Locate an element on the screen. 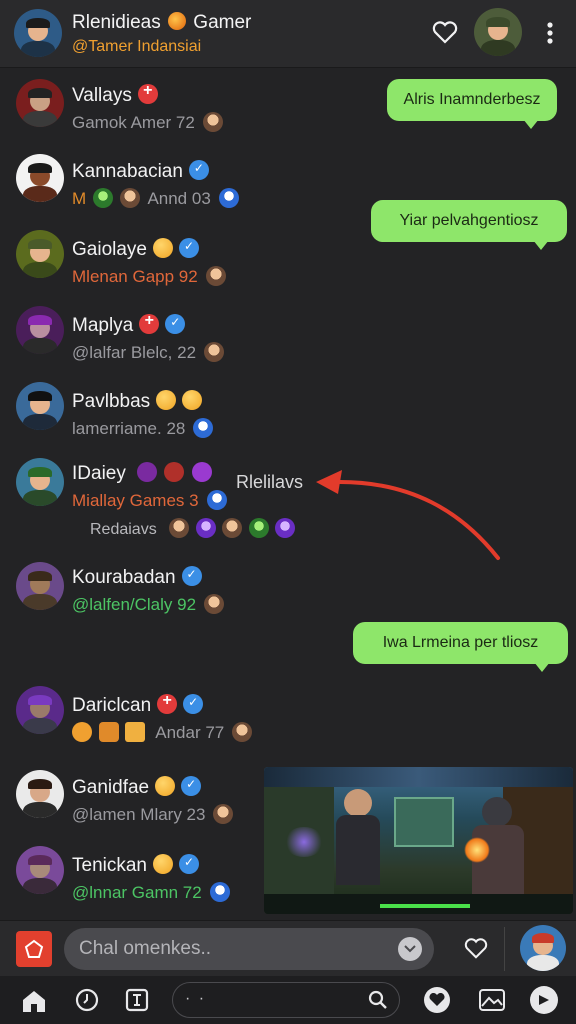 This screenshot has width=576, height=1024. chat-input: Chal omenkes.. is located at coordinates (249, 949).